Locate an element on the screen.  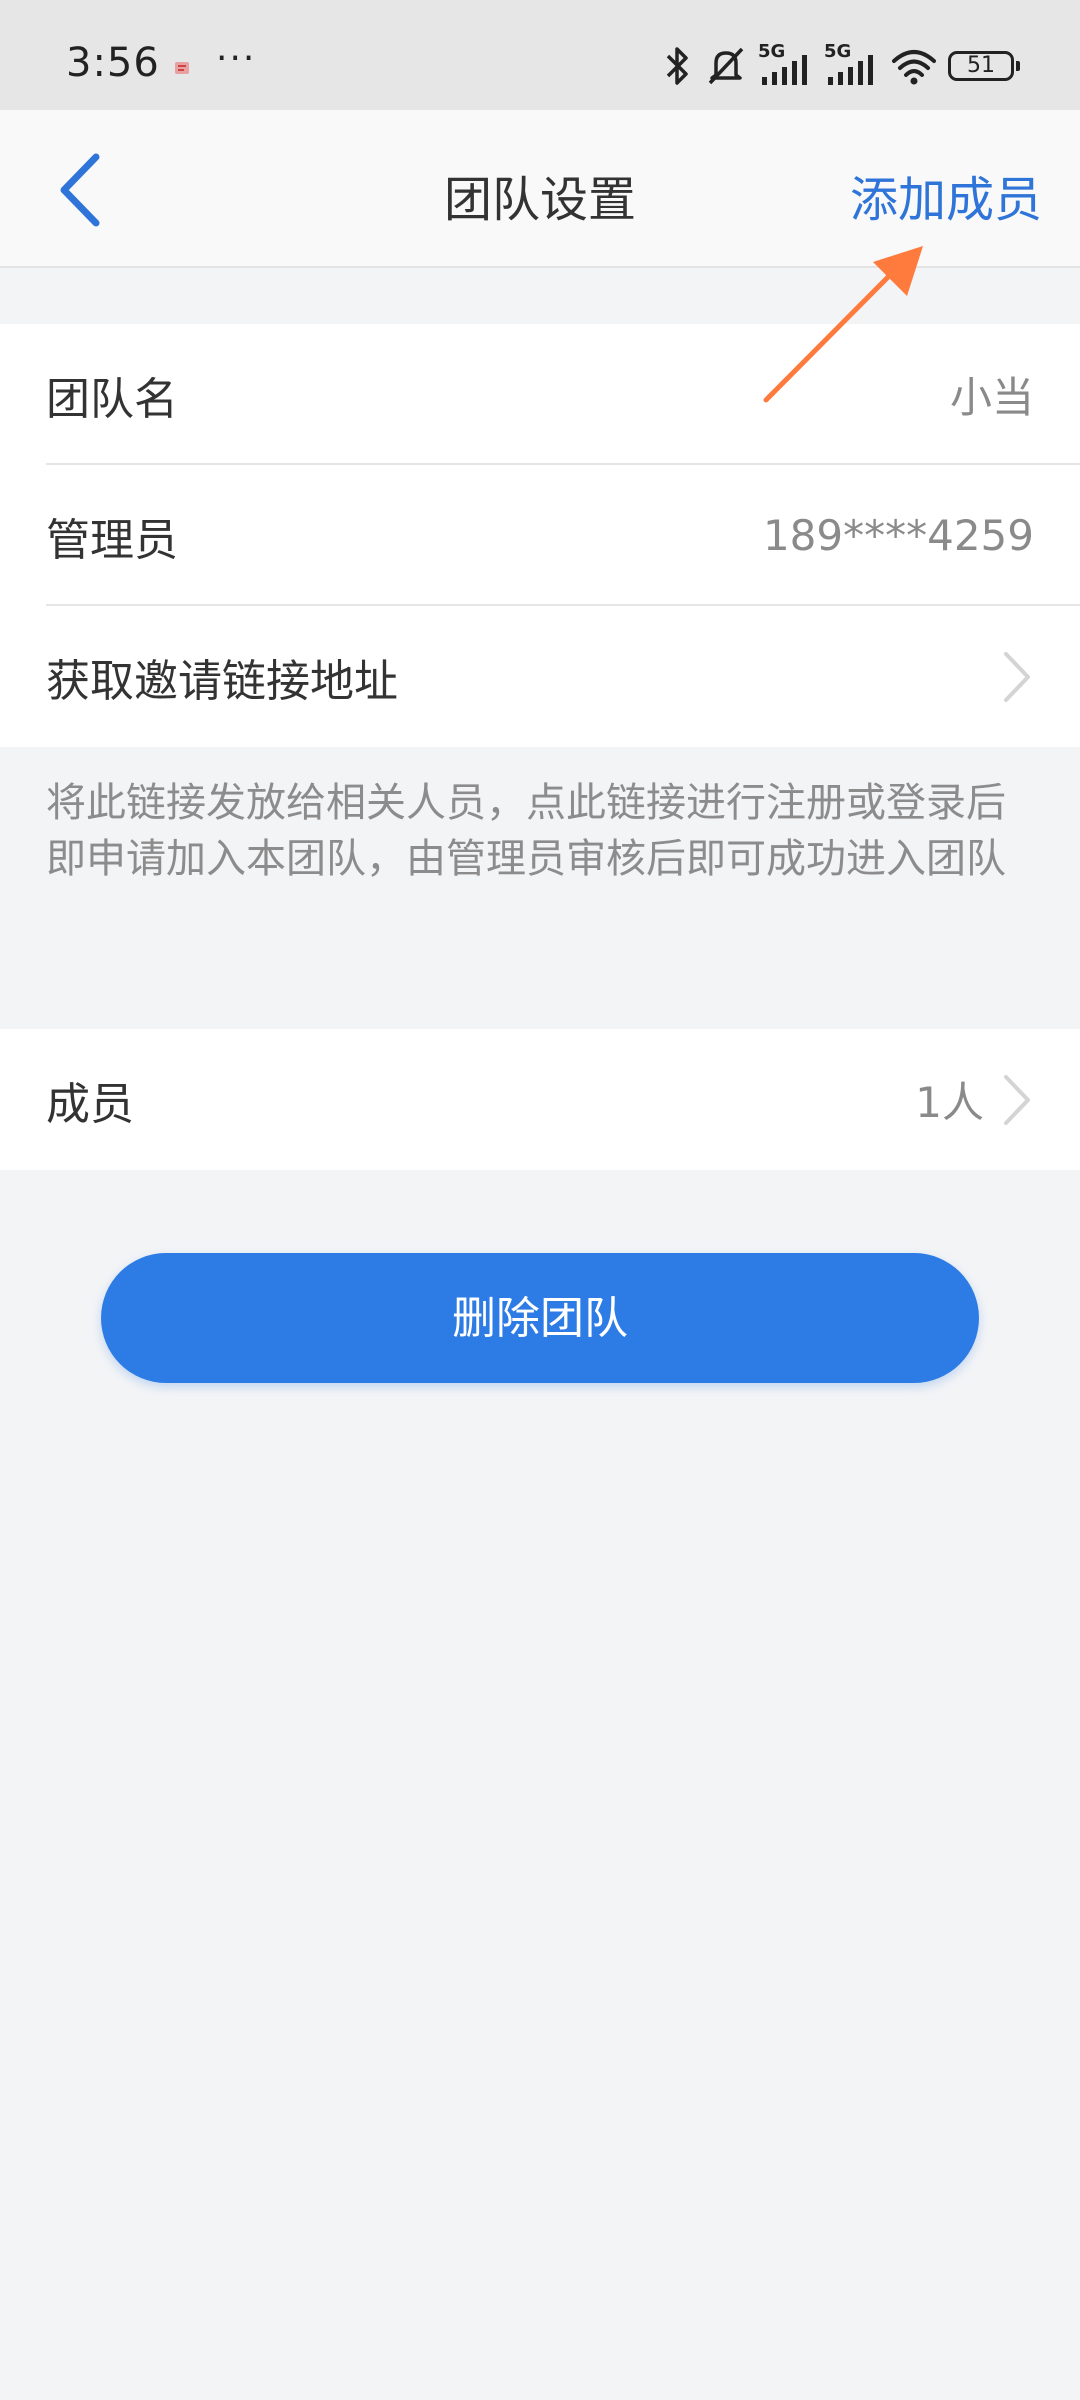
delete-team-button: 删除团队 is located at coordinates (540, 1318).